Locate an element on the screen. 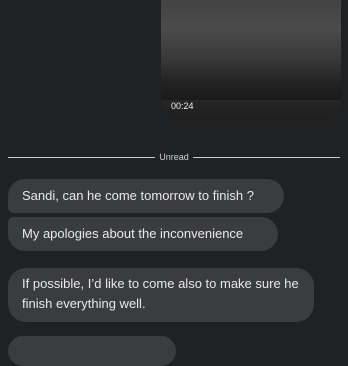 The width and height of the screenshot is (348, 366). unread-label: Unread is located at coordinates (174, 157).